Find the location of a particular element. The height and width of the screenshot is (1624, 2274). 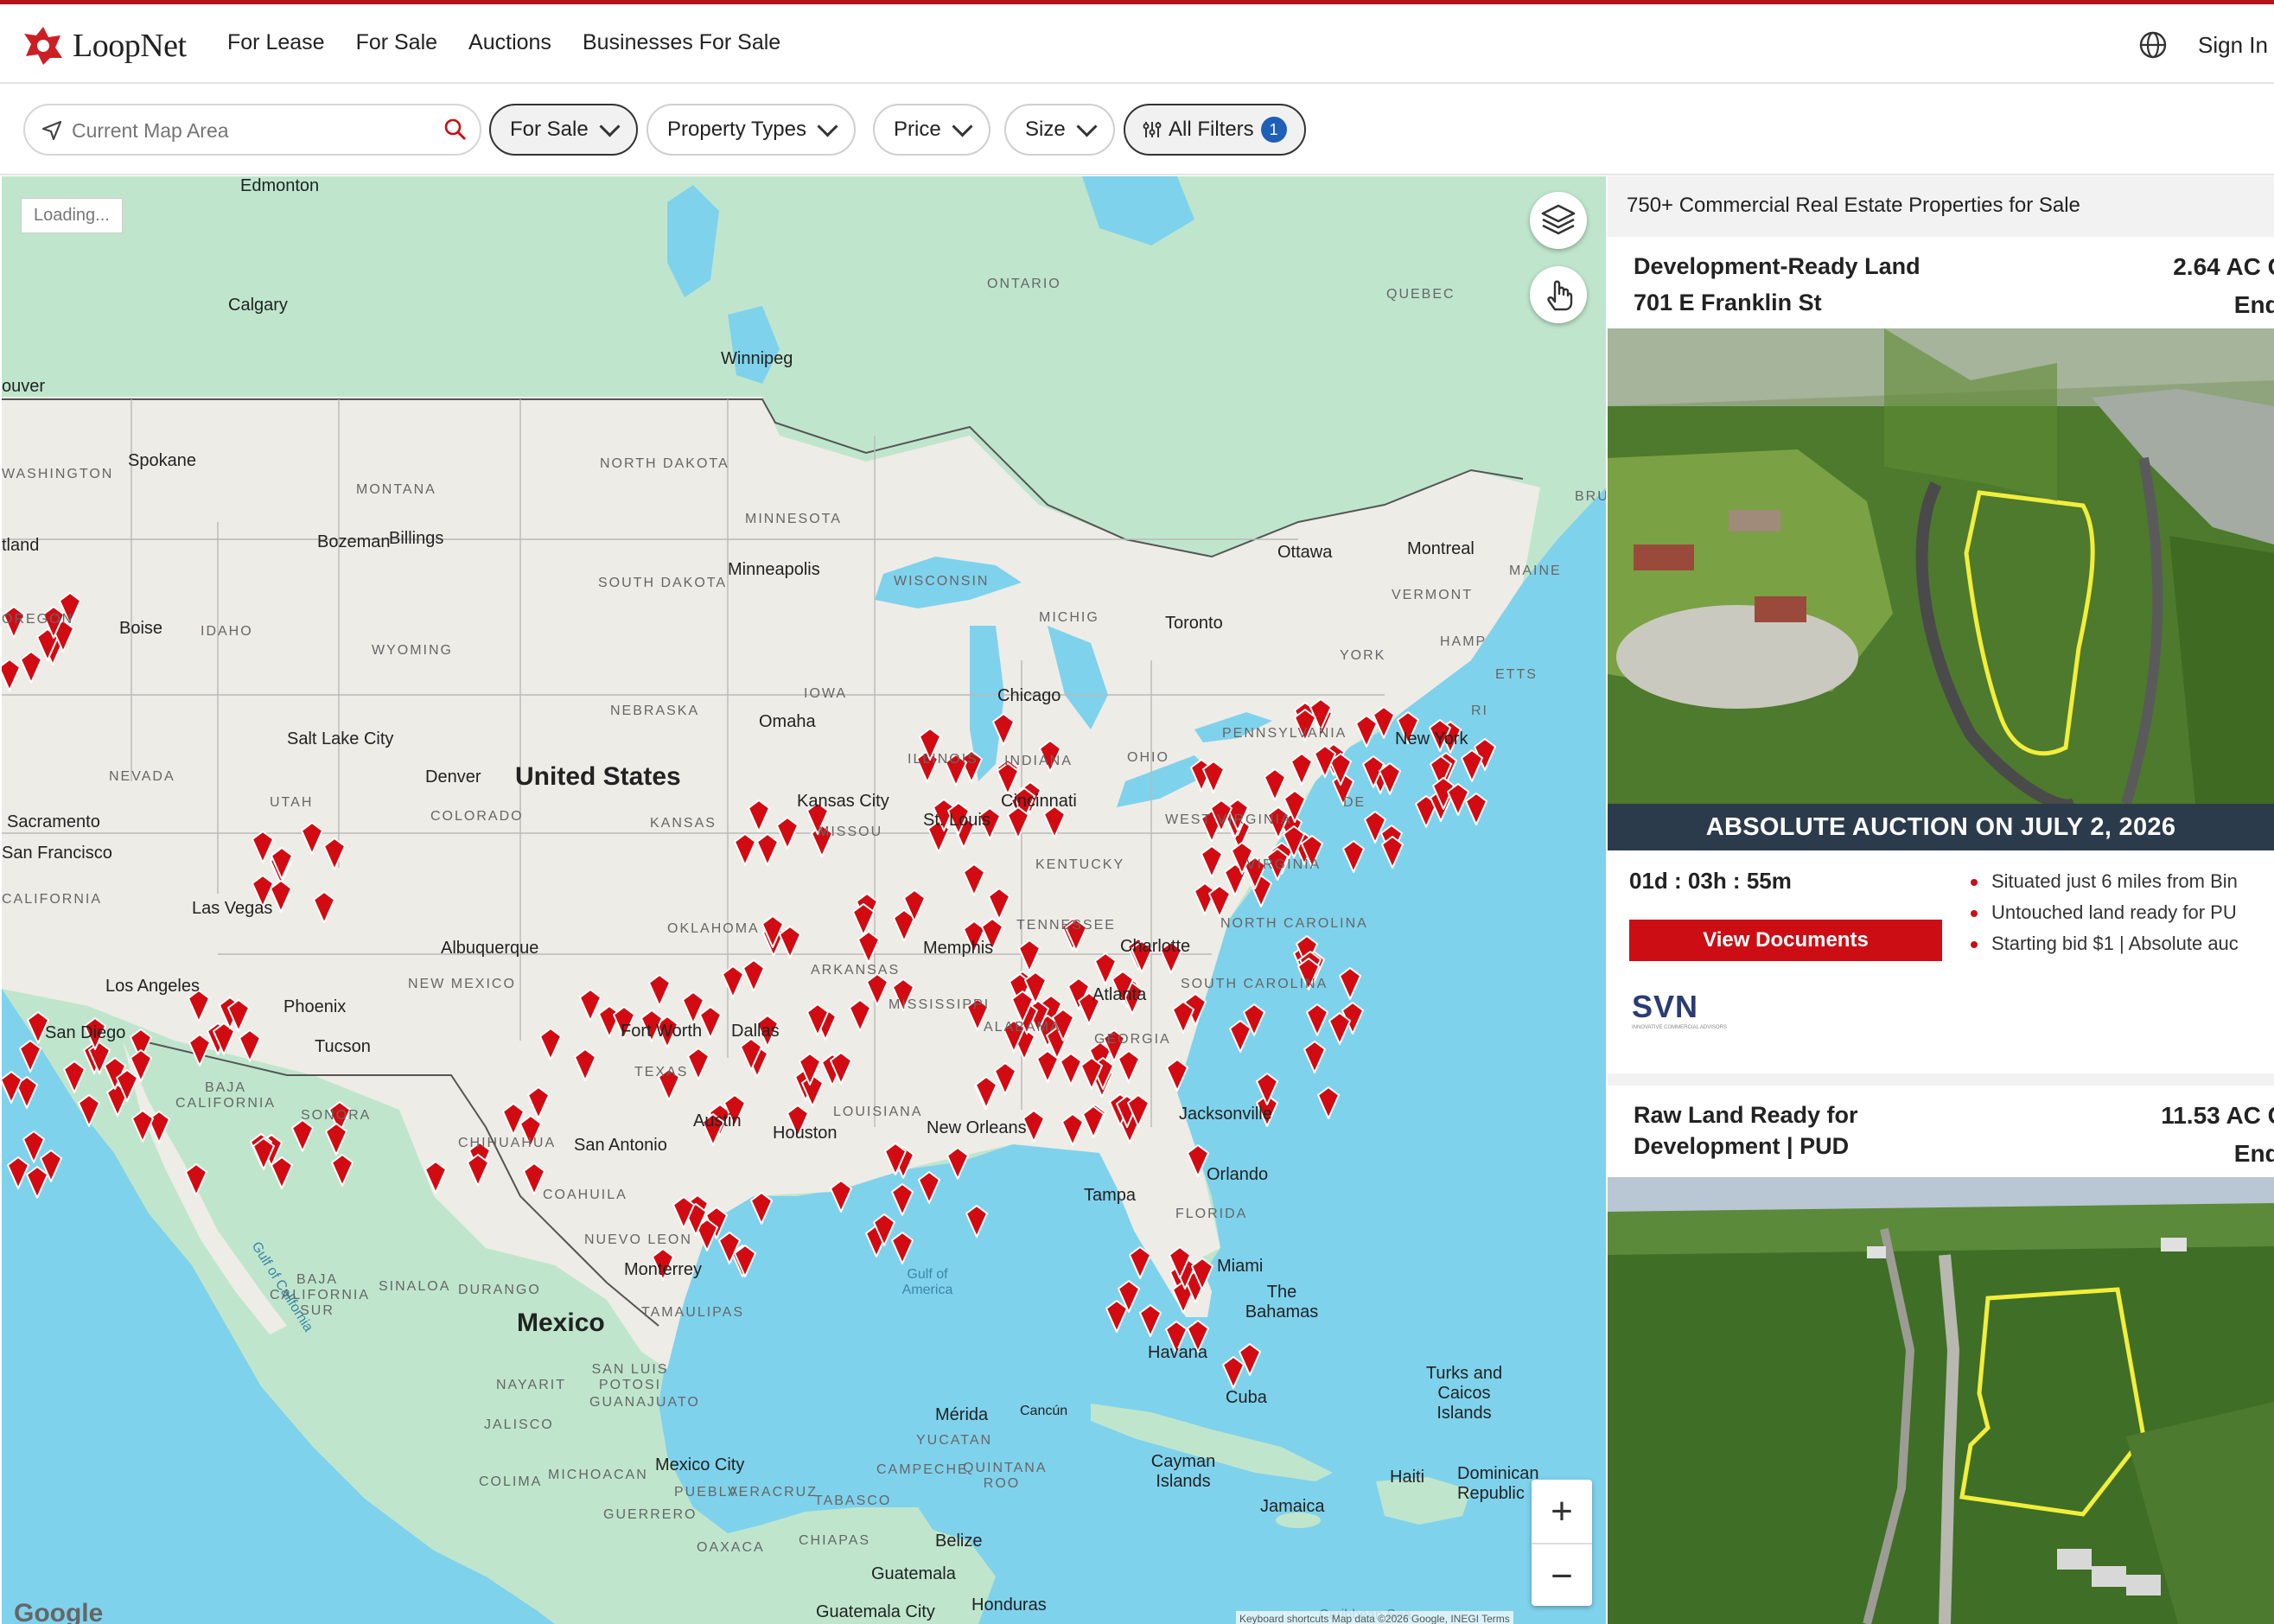

search-box is located at coordinates (252, 130).